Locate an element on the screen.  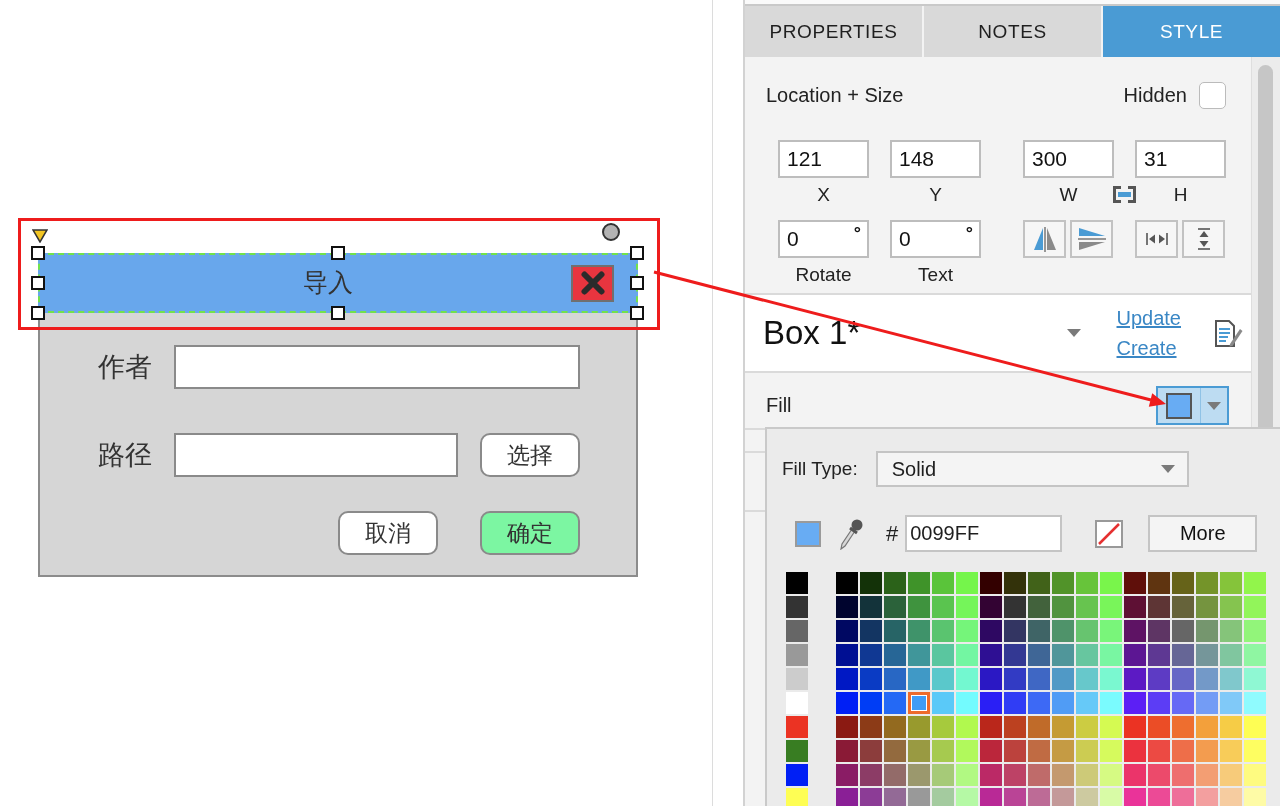
fit-height-button is located at coordinates (1203, 239).